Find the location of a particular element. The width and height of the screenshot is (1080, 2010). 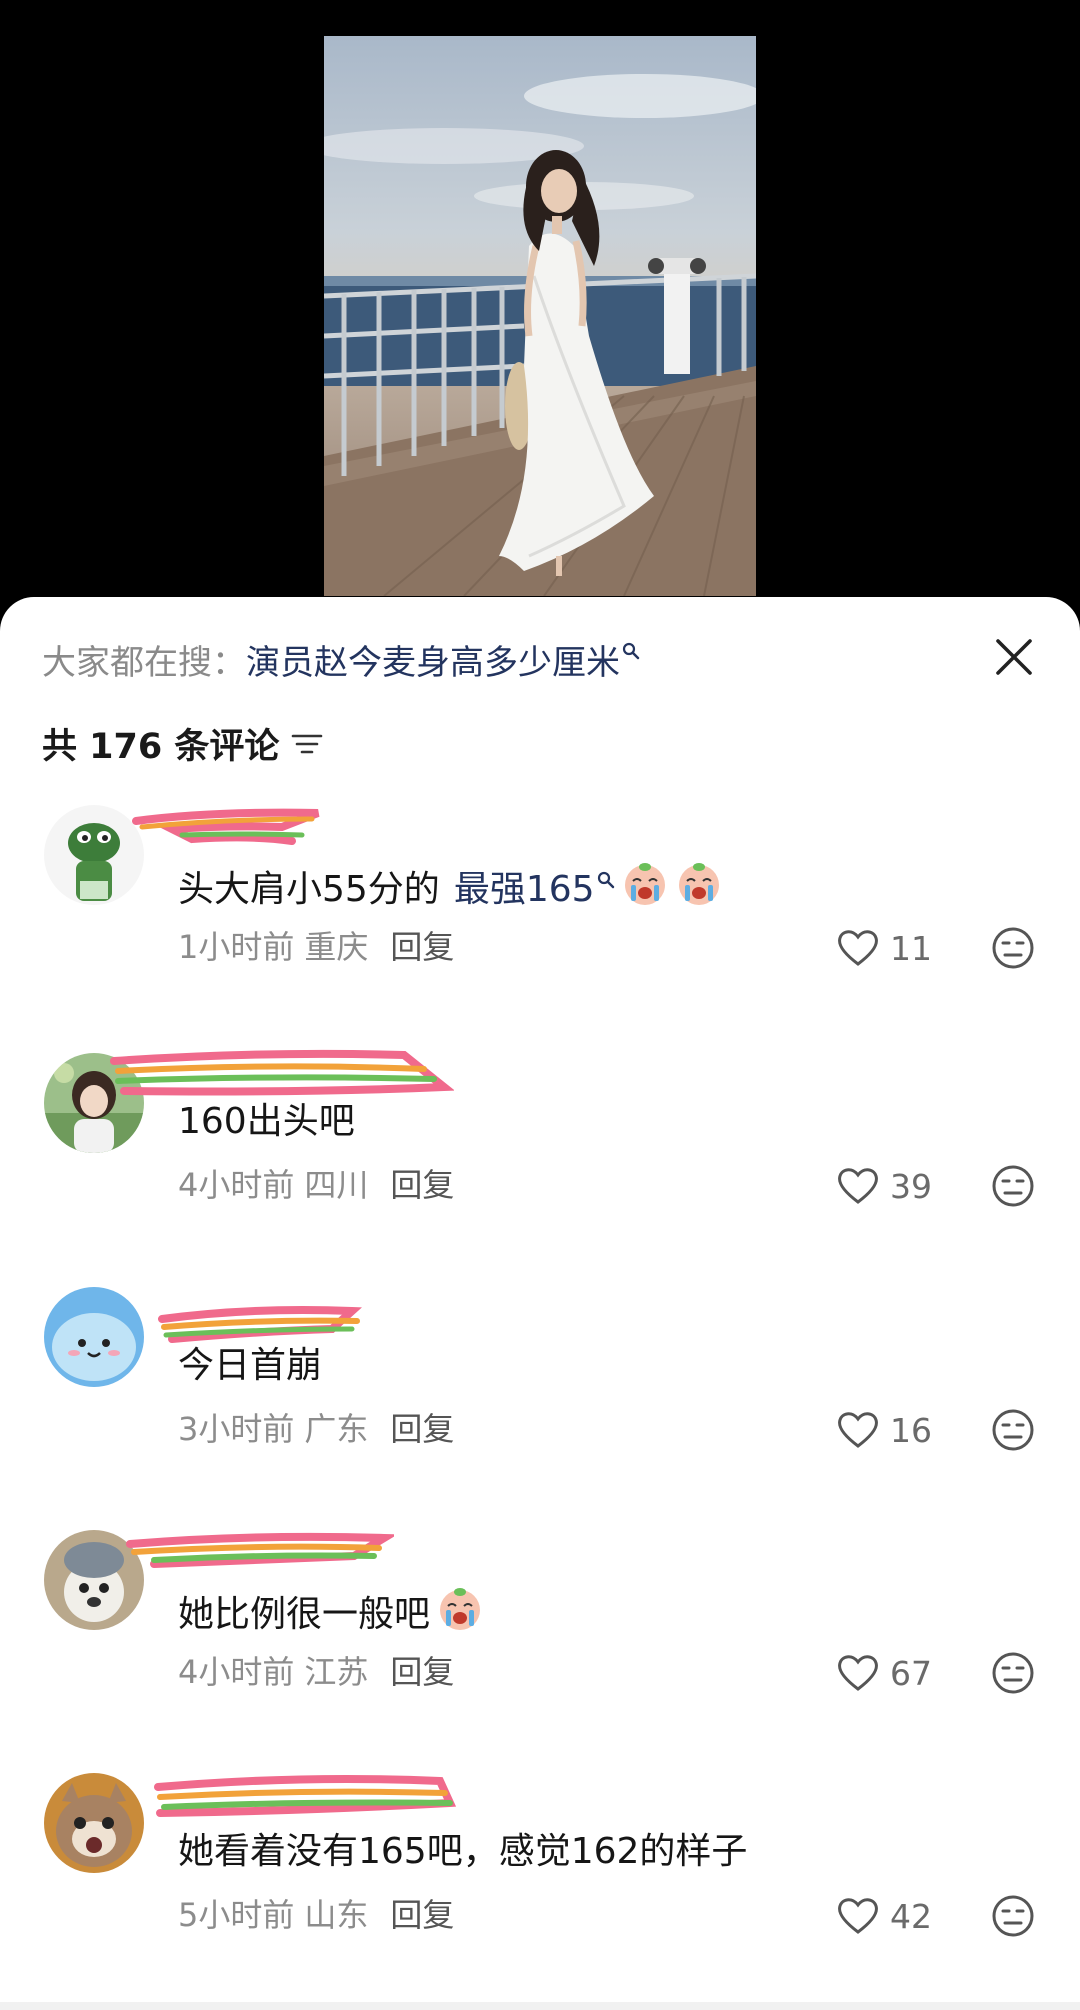

comment-count: 共 176 条评论 is located at coordinates (182, 747).